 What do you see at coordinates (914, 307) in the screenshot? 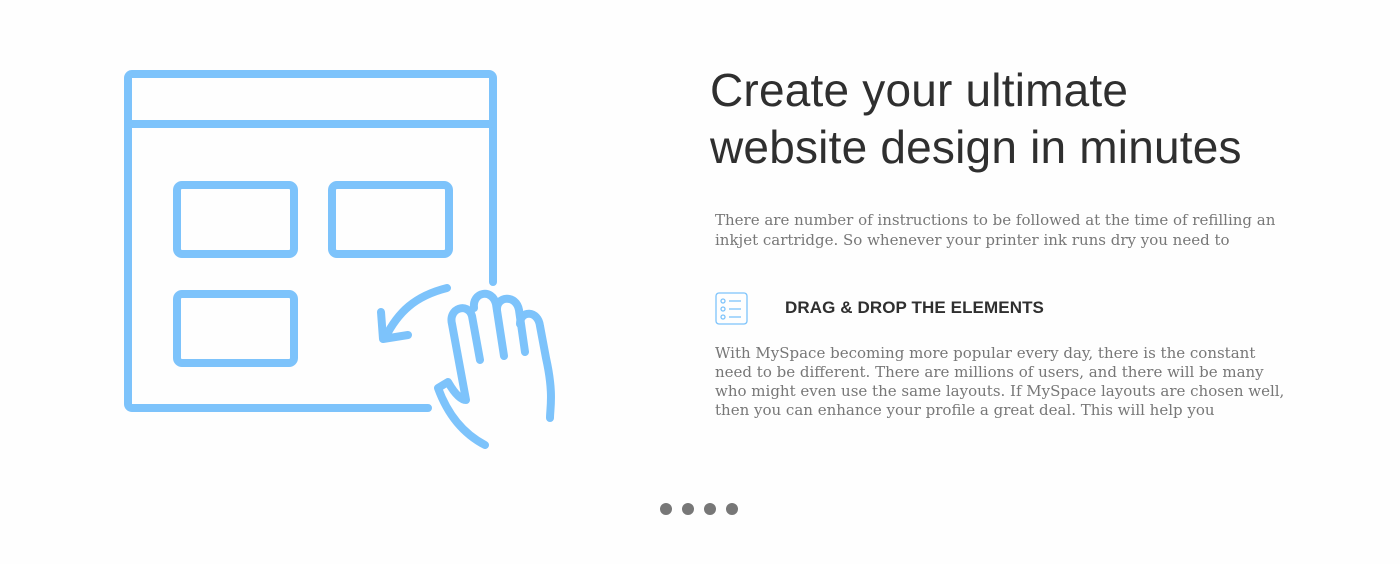
I see `feature-title: DRAG & DROP THE ELEMENTS` at bounding box center [914, 307].